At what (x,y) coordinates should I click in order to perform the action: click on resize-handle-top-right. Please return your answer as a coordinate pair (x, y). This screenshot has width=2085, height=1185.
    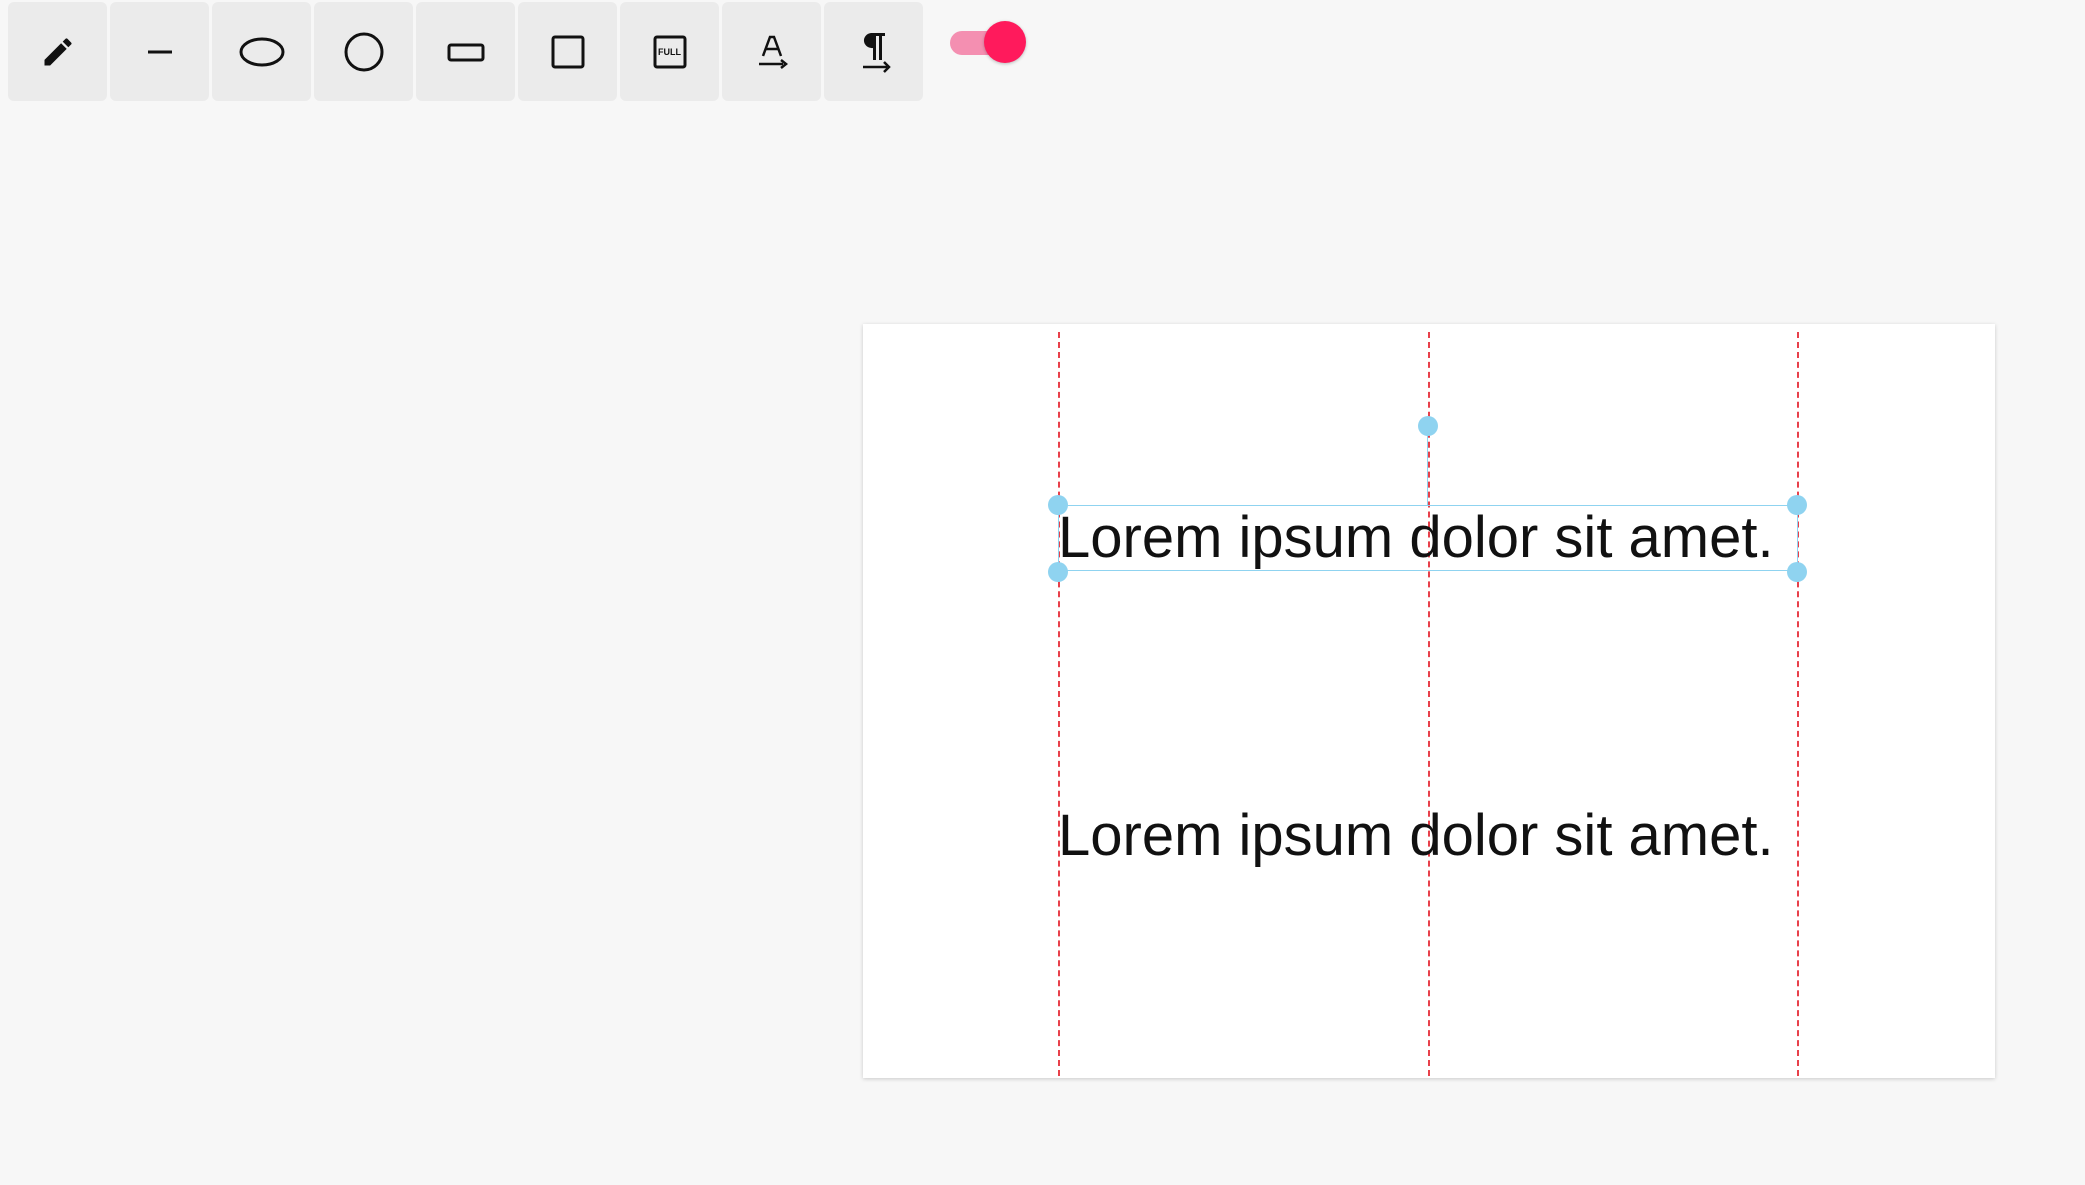
    Looking at the image, I should click on (1797, 505).